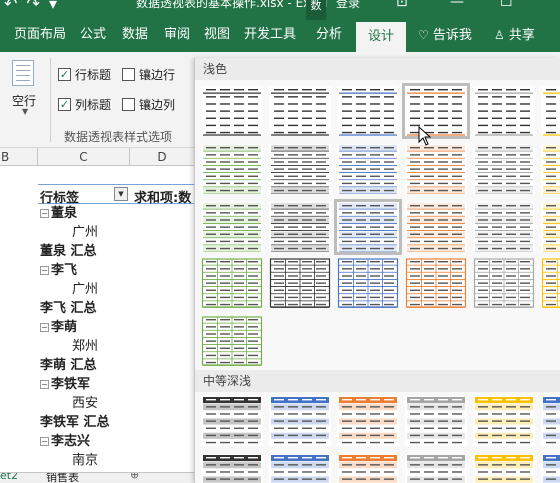 The width and height of the screenshot is (560, 483). Describe the element at coordinates (62, 478) in the screenshot. I see `sheet-tab-sales: 销售表` at that location.